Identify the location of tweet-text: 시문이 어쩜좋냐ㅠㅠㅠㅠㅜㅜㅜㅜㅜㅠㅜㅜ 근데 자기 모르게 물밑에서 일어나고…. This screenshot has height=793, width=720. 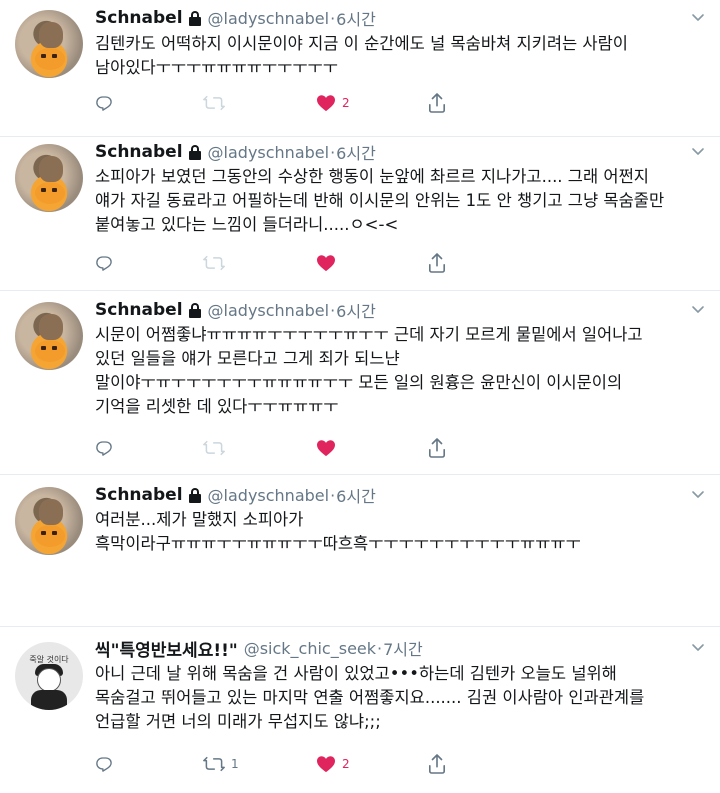
(401, 371).